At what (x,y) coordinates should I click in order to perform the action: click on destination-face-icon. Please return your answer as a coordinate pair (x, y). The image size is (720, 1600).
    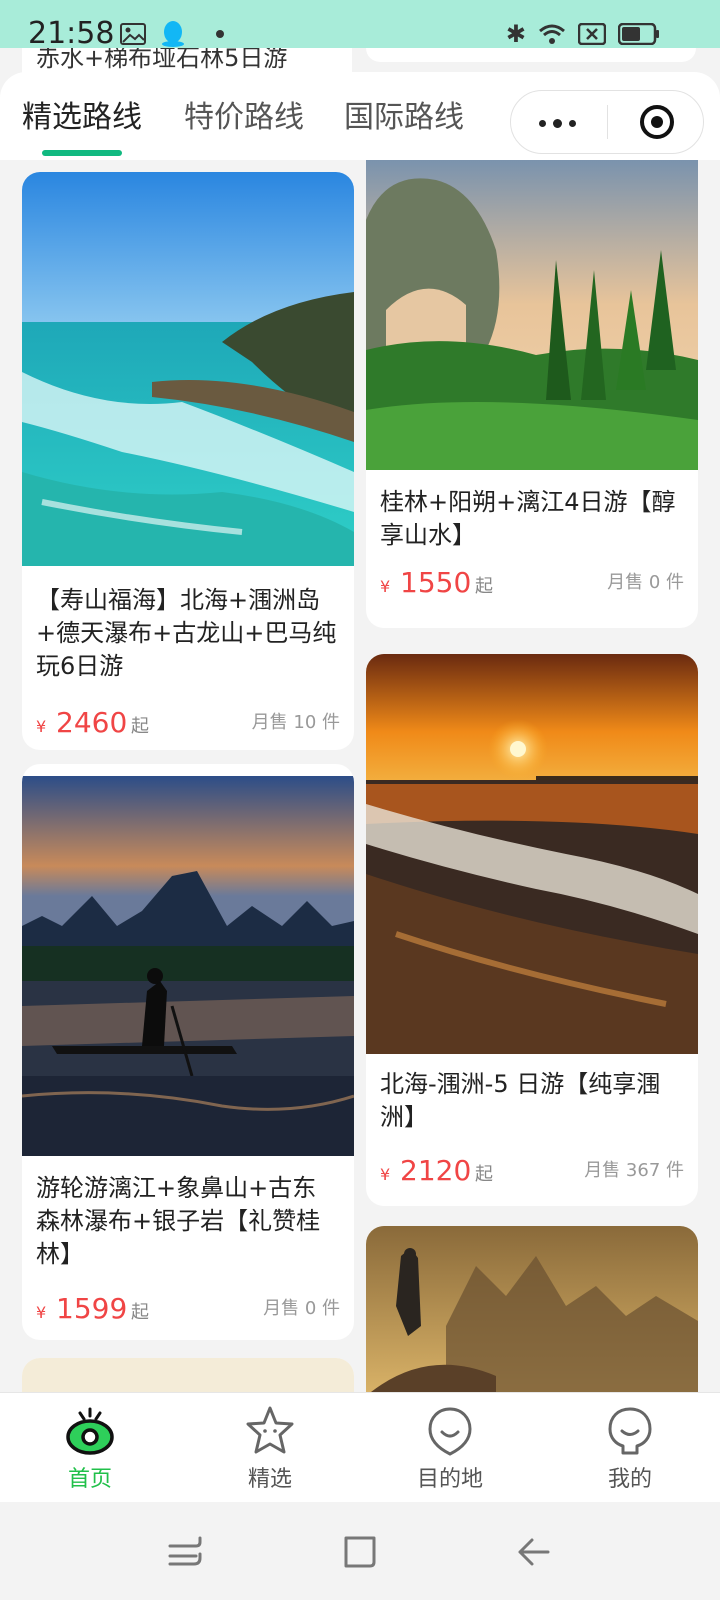
    Looking at the image, I should click on (450, 1431).